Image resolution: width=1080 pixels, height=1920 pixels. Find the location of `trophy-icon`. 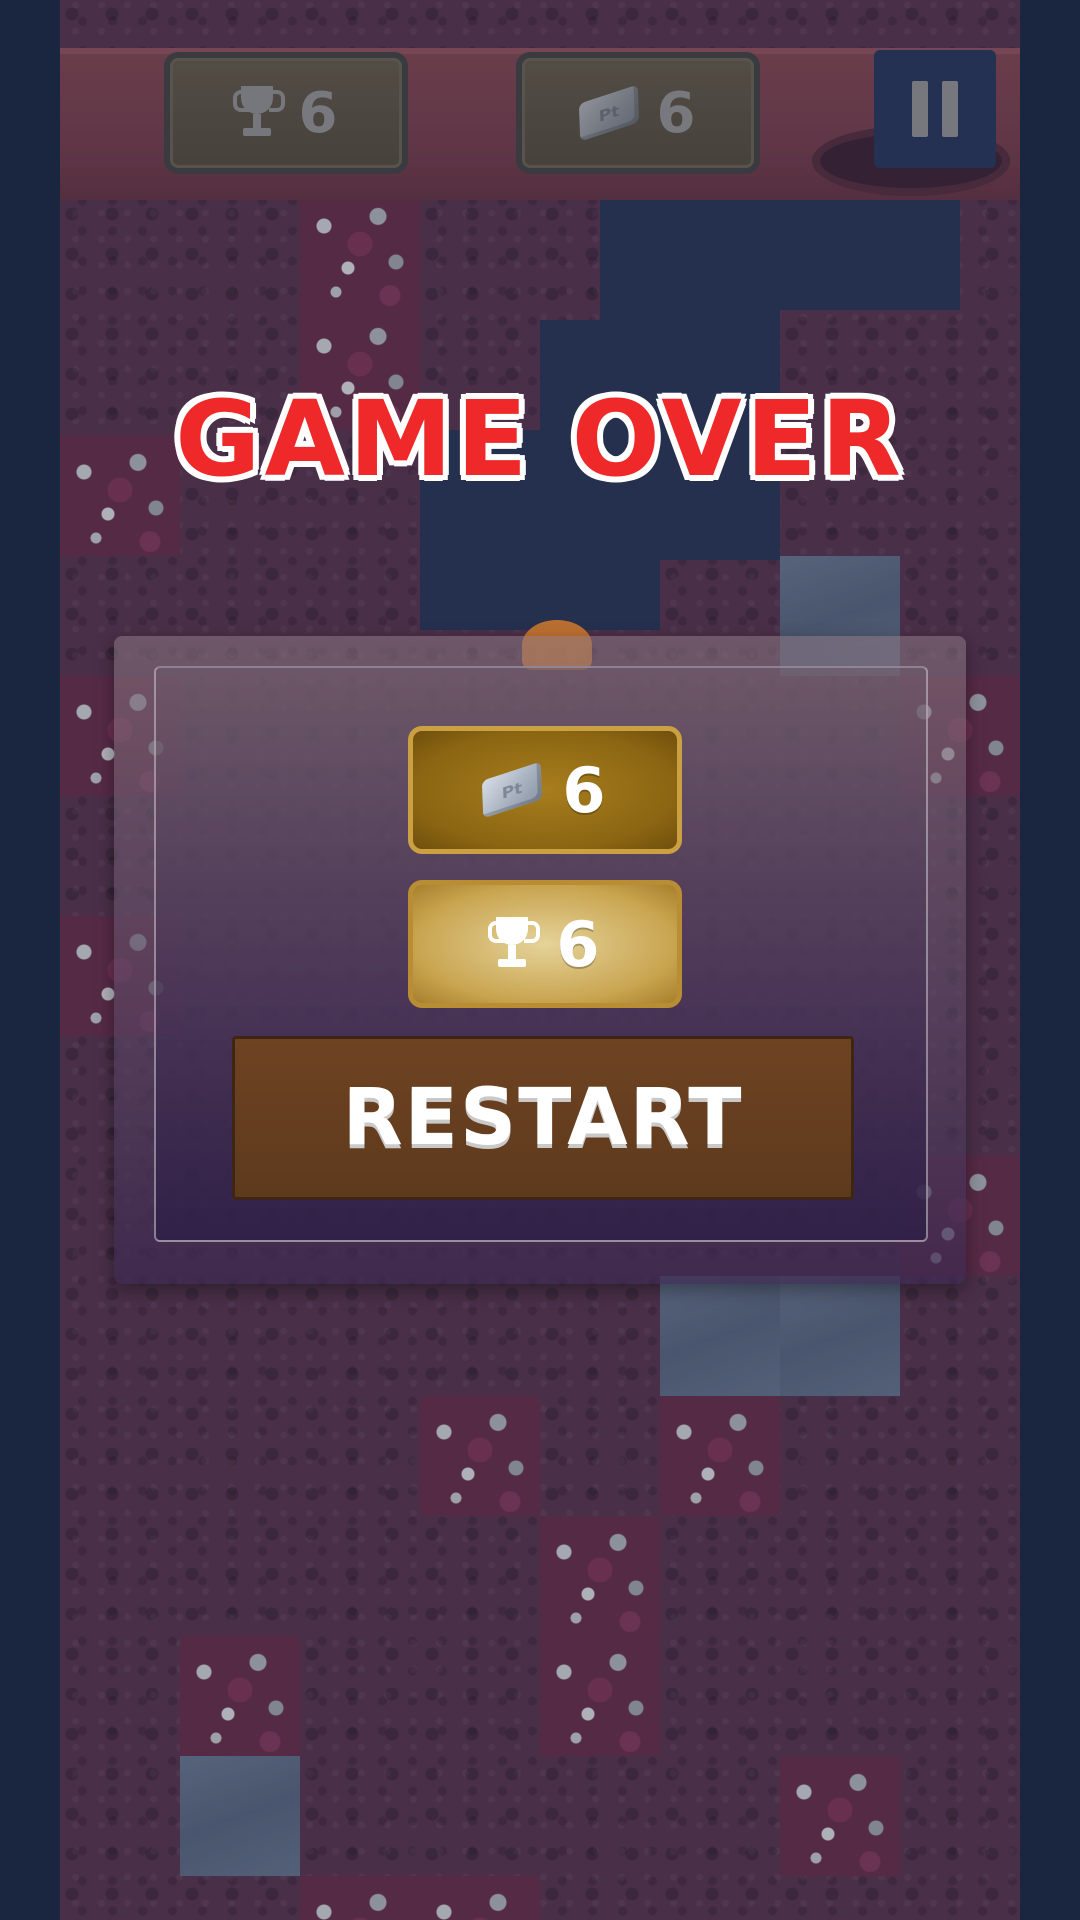

trophy-icon is located at coordinates (514, 944).